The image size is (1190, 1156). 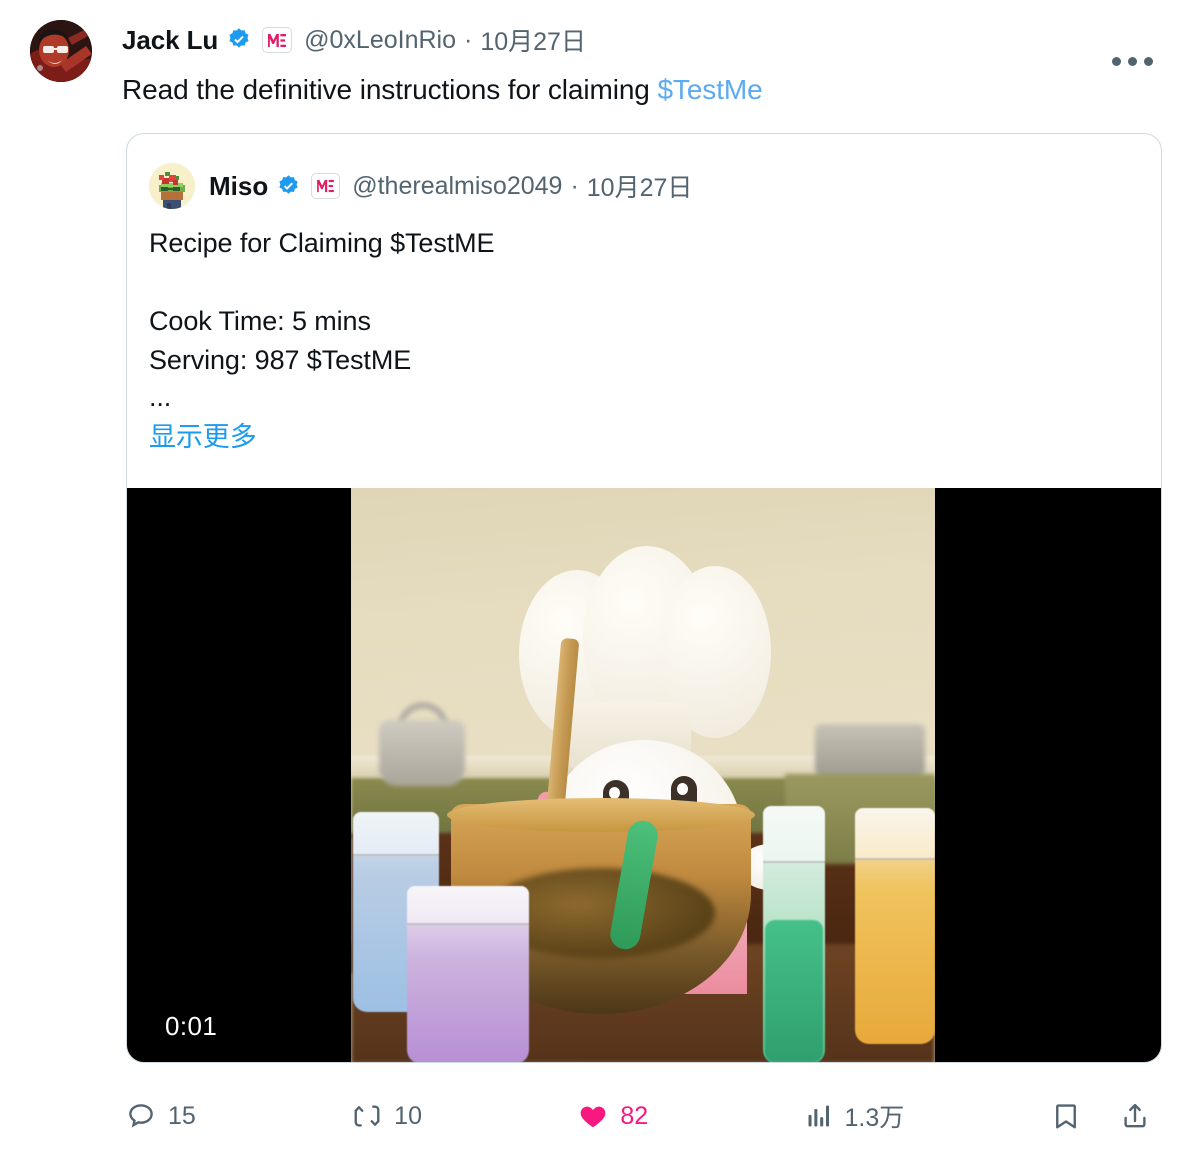 I want to click on bookmark-button, so click(x=1062, y=1116).